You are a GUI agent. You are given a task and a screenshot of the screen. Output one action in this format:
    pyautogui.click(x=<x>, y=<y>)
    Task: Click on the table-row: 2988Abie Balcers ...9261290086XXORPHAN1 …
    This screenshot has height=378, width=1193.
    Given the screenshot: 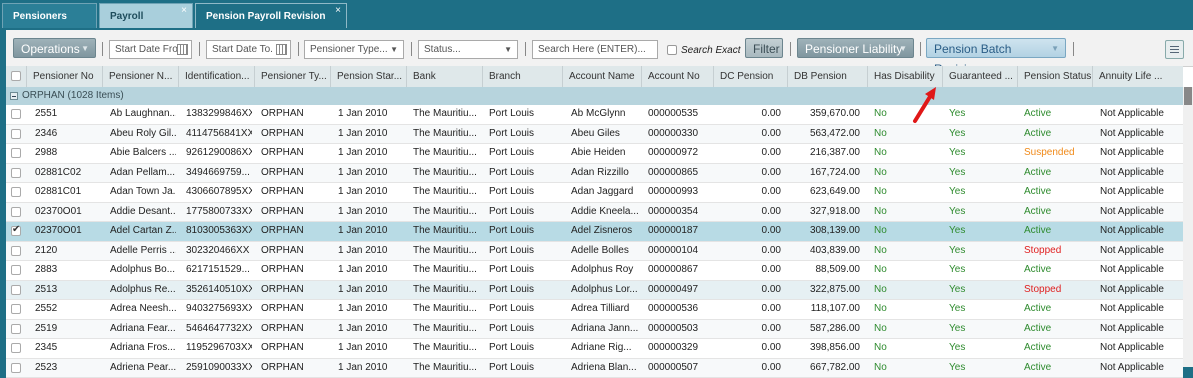 What is the action you would take?
    pyautogui.click(x=594, y=154)
    